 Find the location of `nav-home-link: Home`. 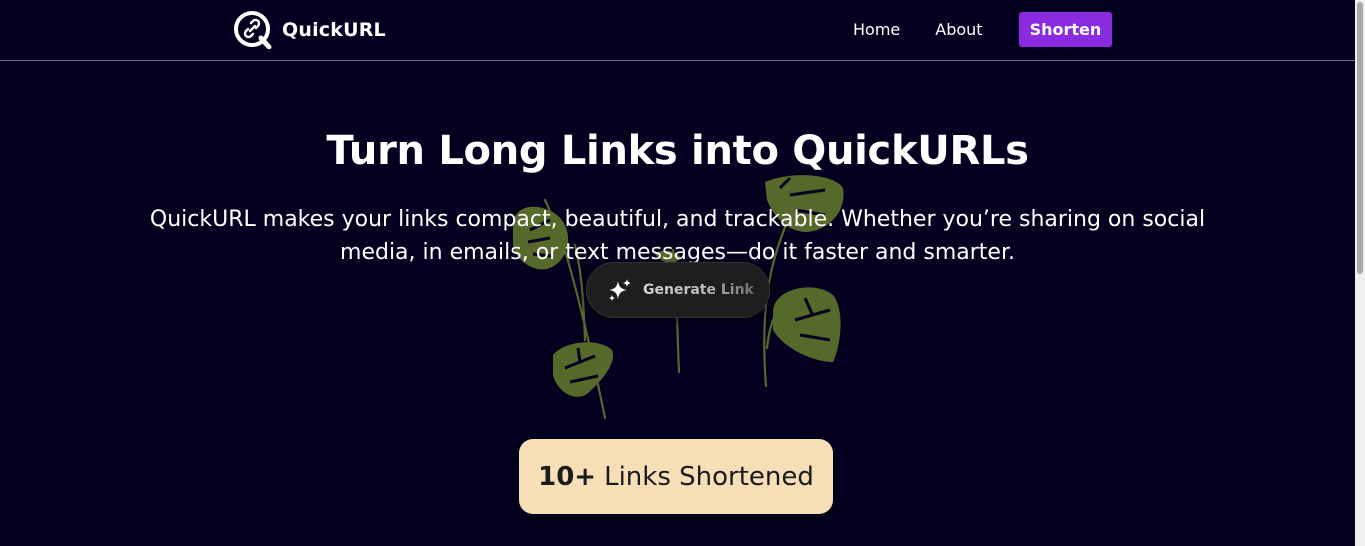

nav-home-link: Home is located at coordinates (876, 29).